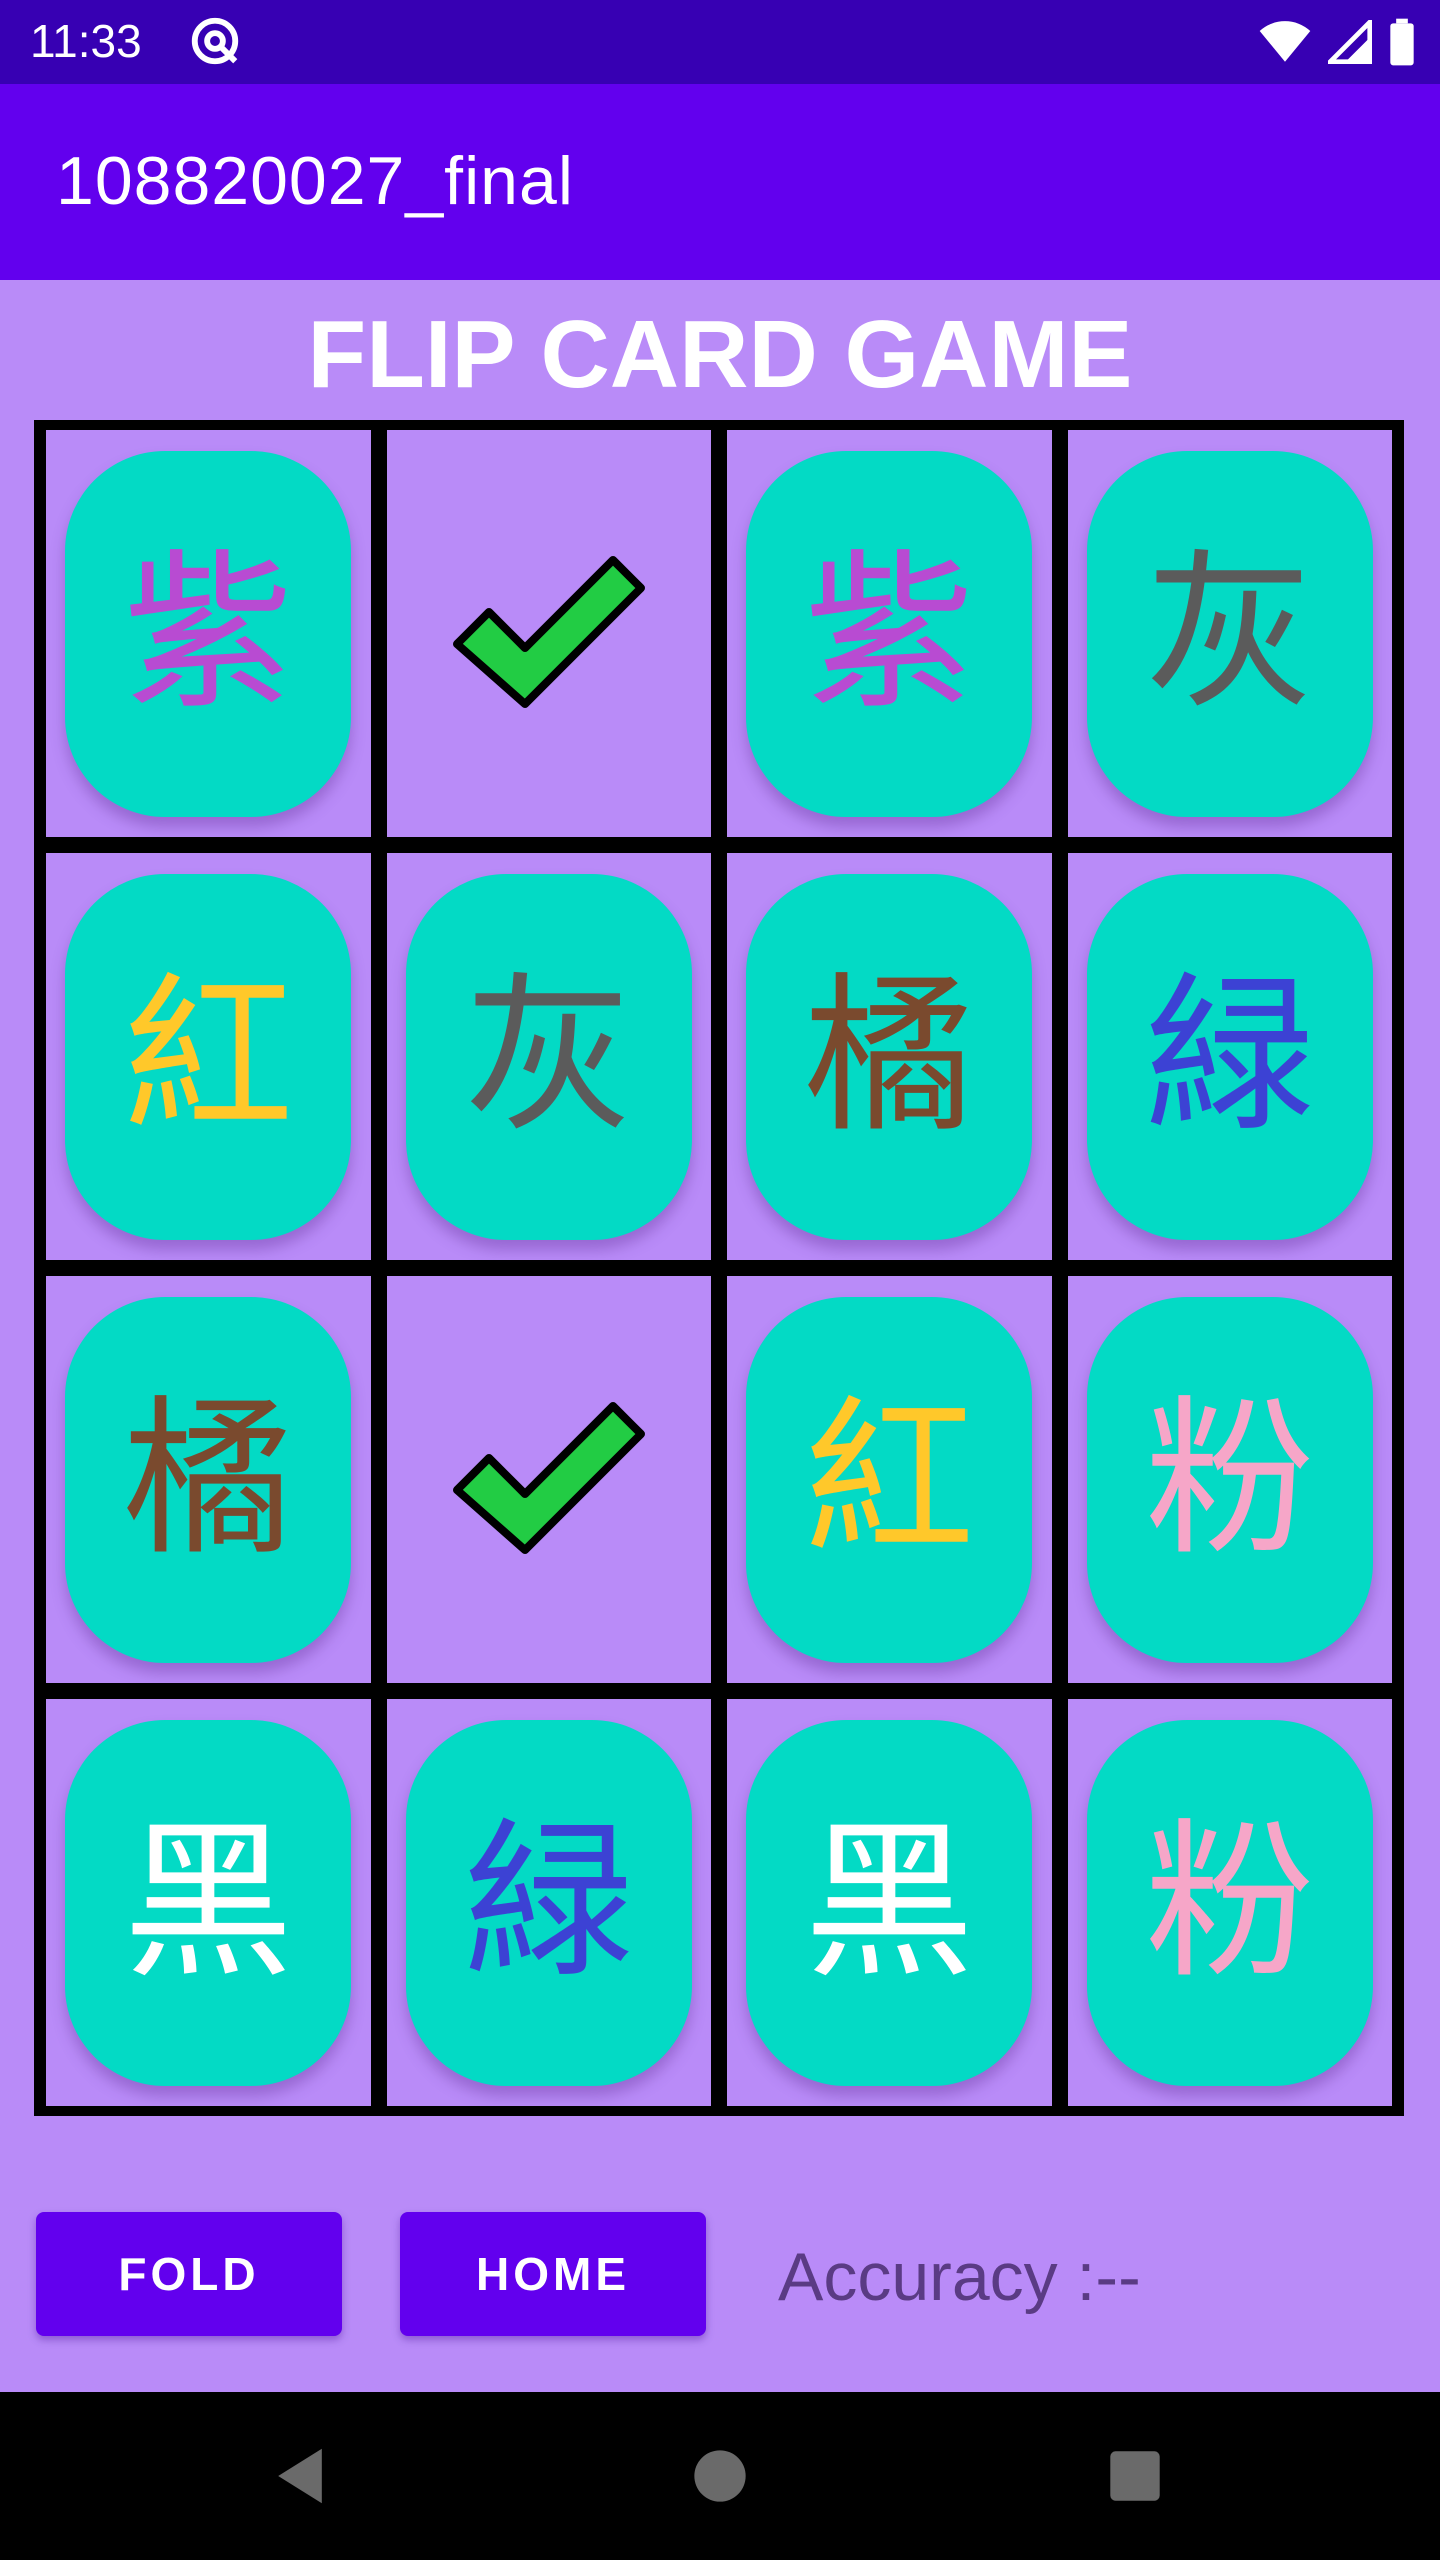  I want to click on recents-square-icon, so click(1135, 2476).